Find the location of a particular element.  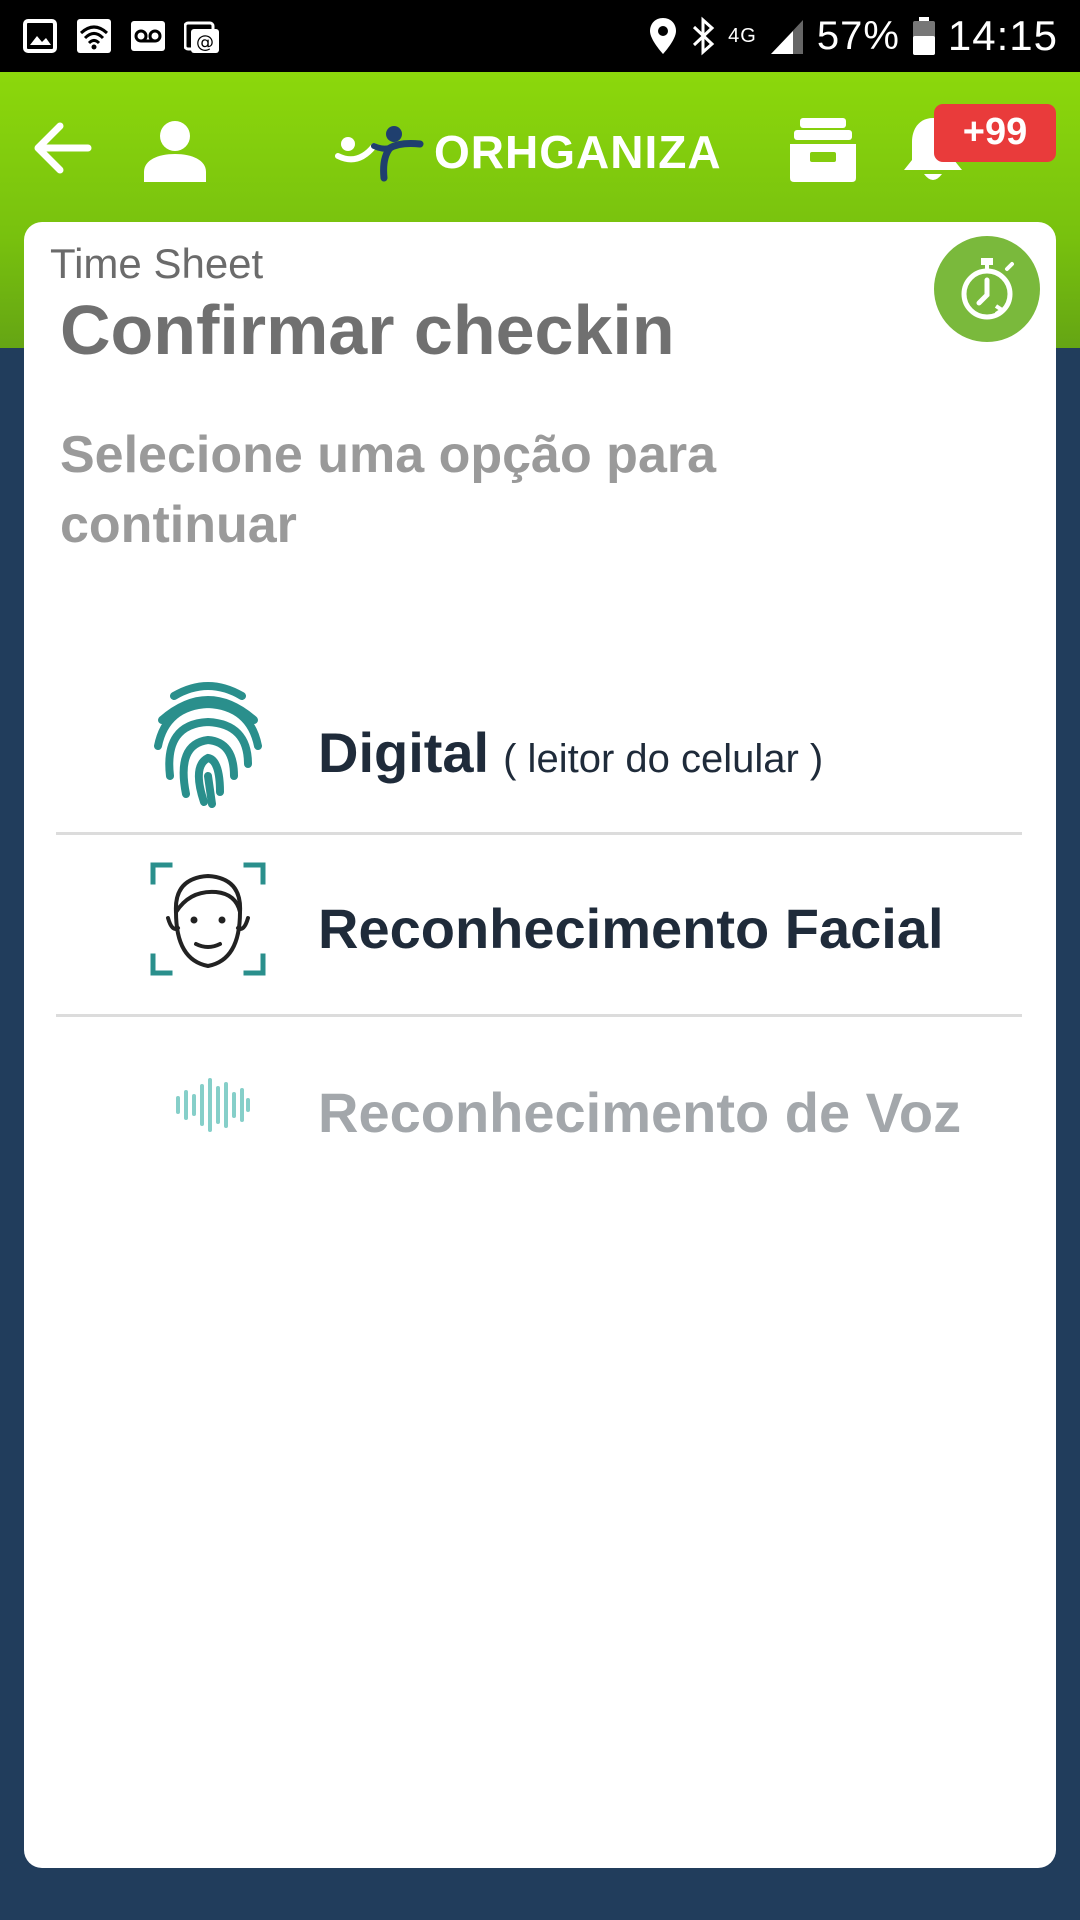

battery-percent: 57% is located at coordinates (858, 35).